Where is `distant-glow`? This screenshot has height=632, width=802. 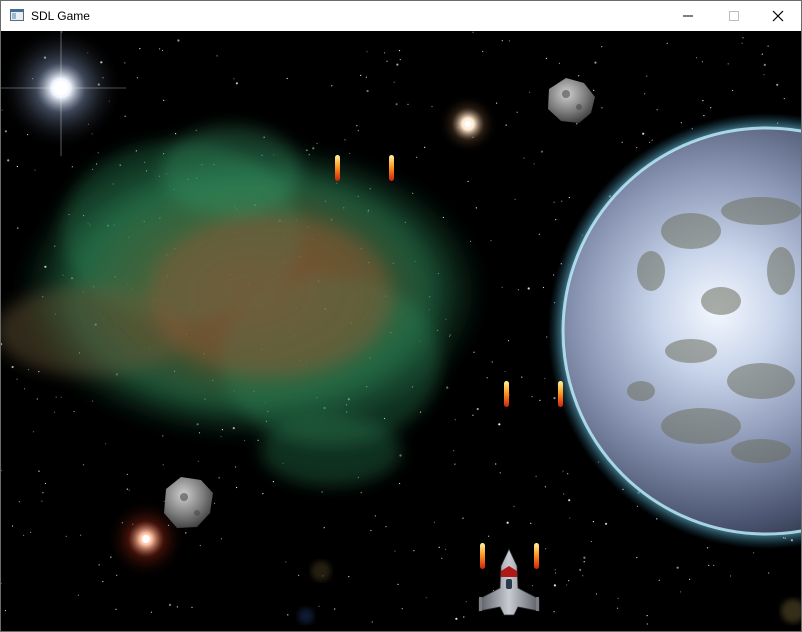
distant-glow is located at coordinates (306, 616).